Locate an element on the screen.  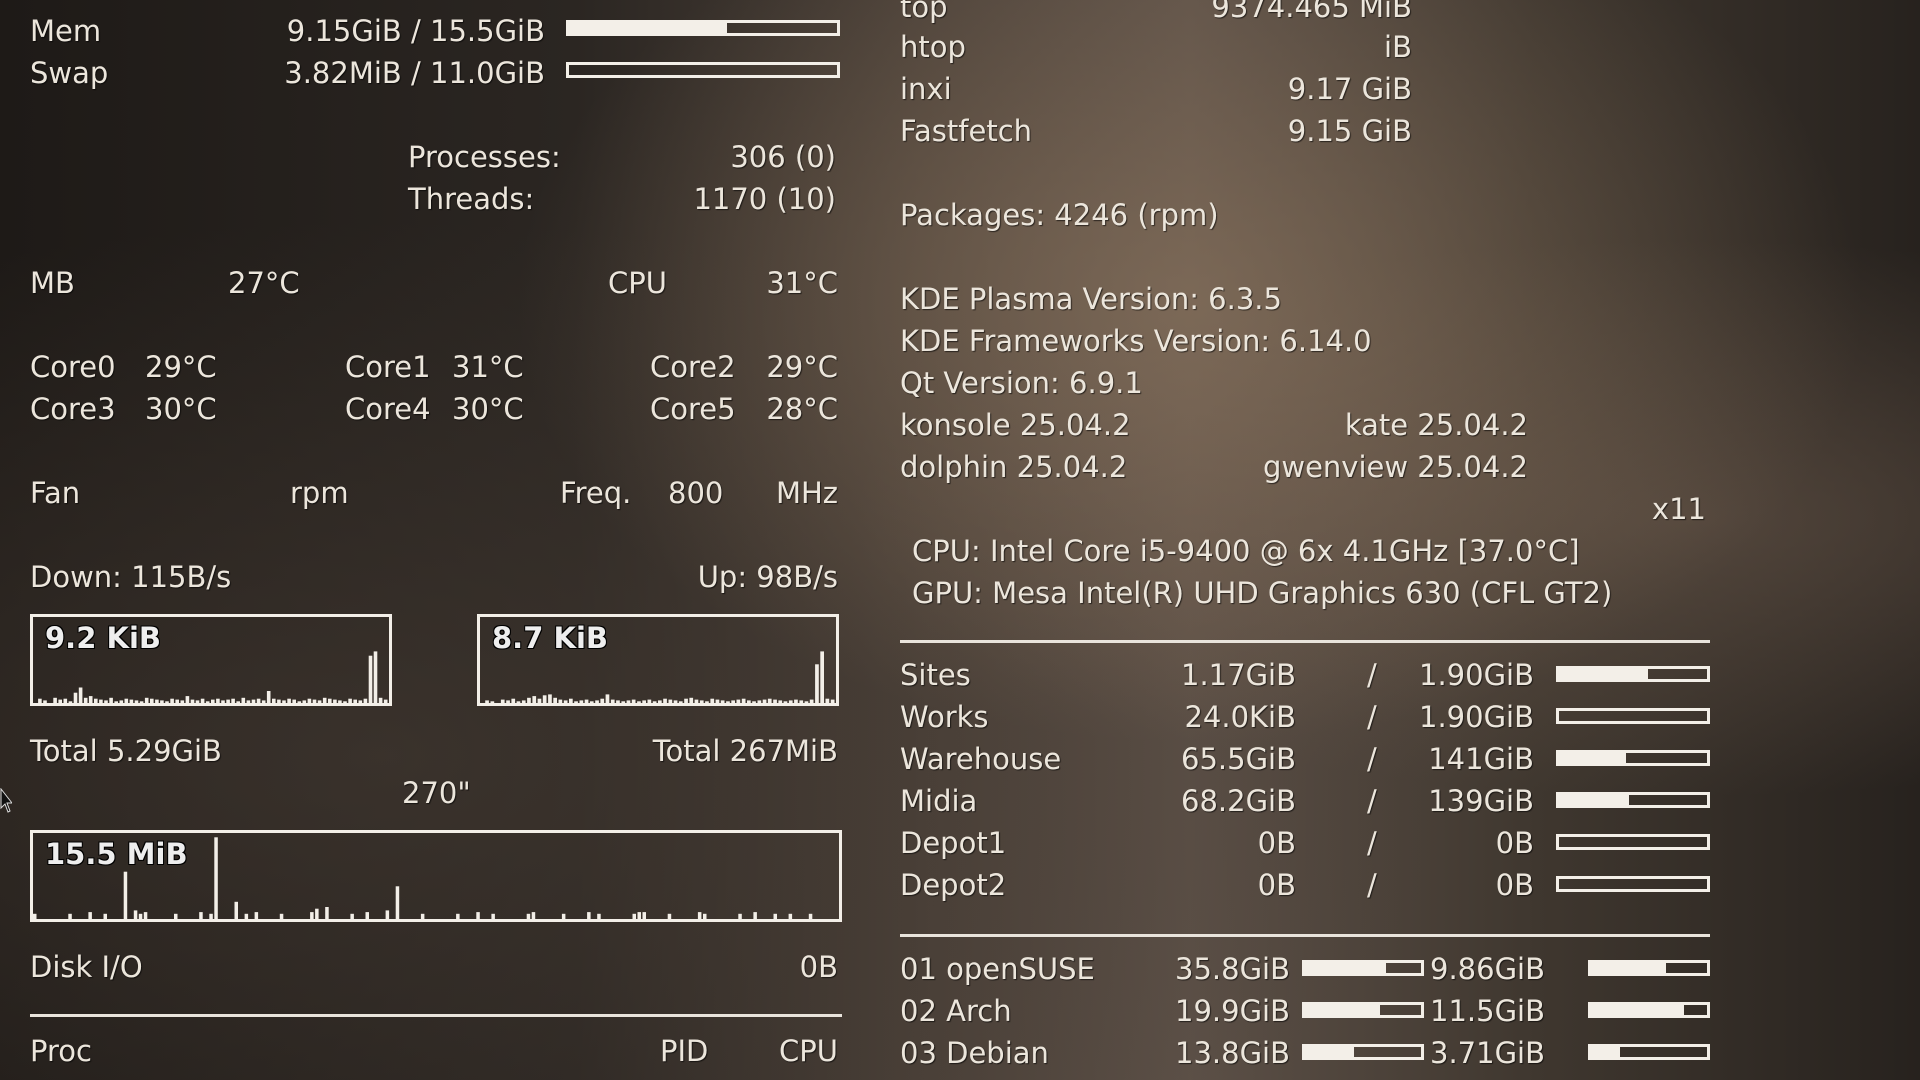
drive-total: 0B is located at coordinates (1514, 885).